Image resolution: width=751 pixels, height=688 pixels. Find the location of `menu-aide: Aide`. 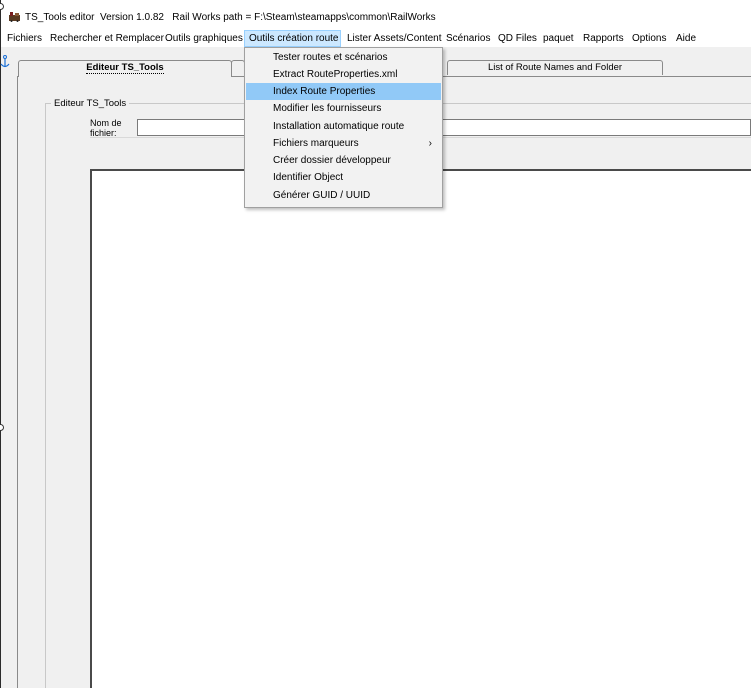

menu-aide: Aide is located at coordinates (686, 38).